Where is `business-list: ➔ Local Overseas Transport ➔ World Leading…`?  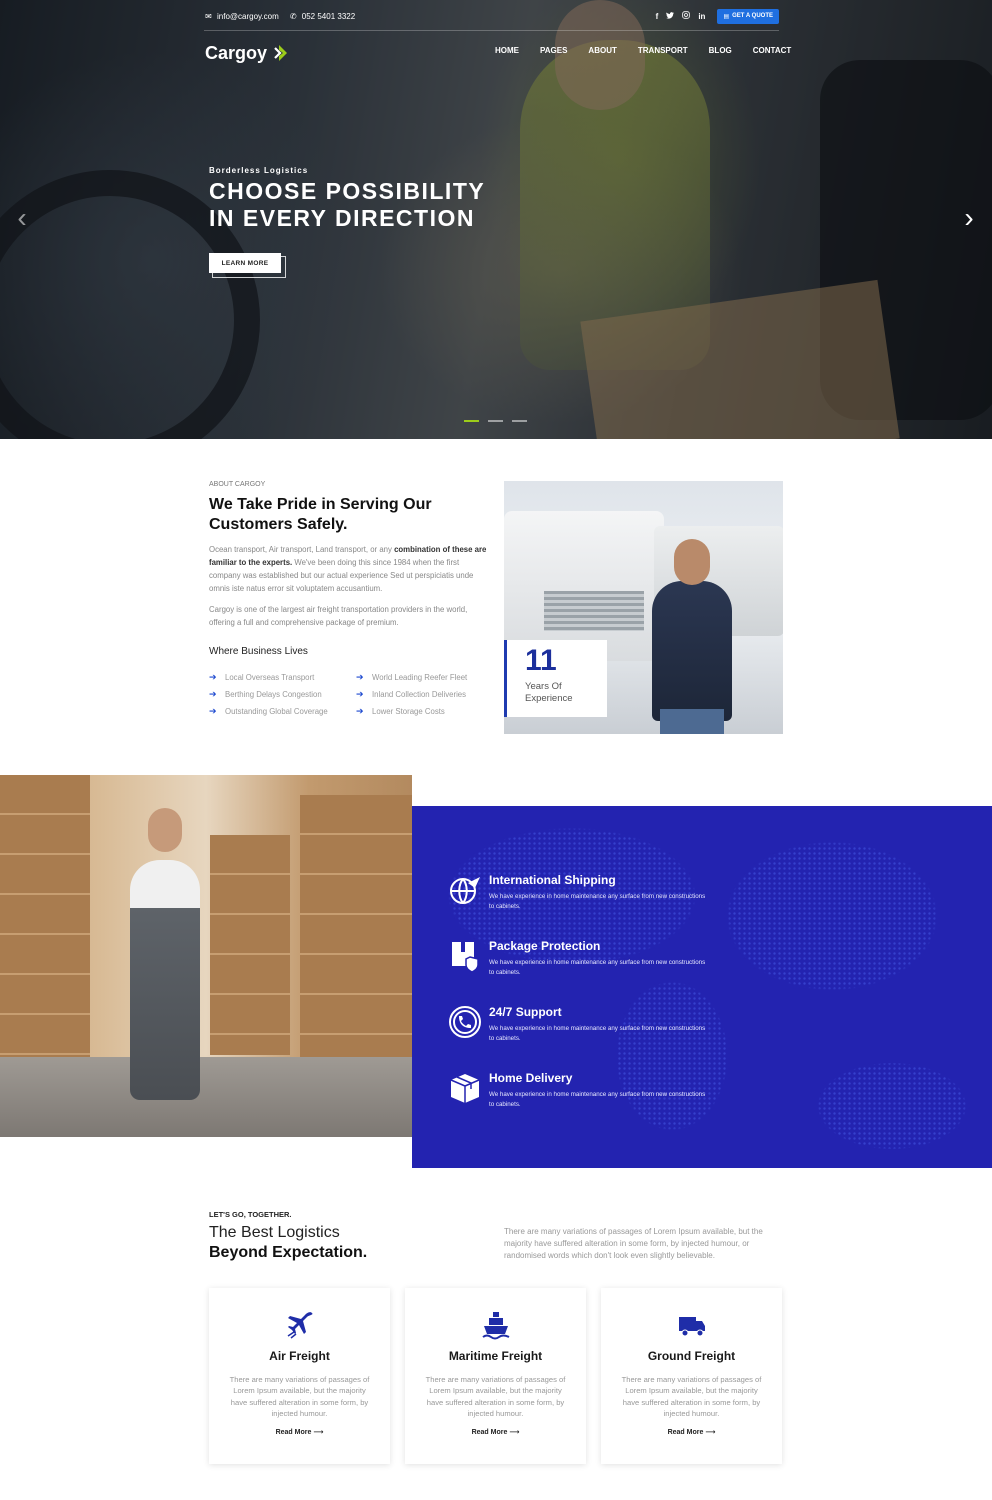 business-list: ➔ Local Overseas Transport ➔ World Leading… is located at coordinates (354, 694).